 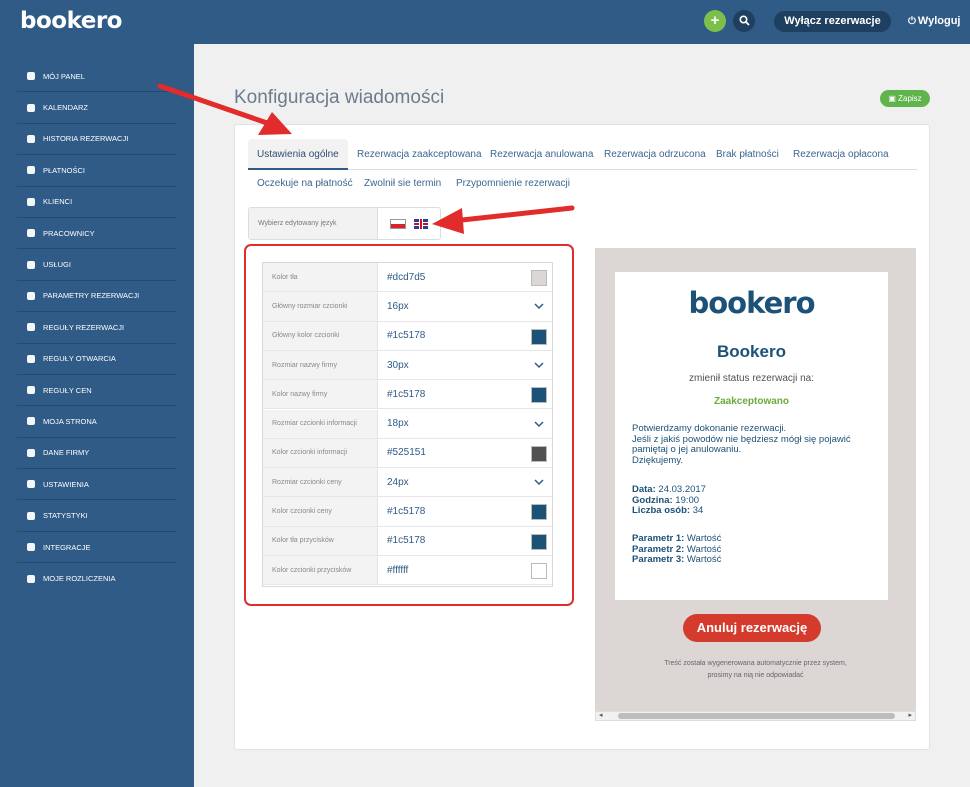 What do you see at coordinates (658, 549) in the screenshot?
I see `param-label: Parametr 2:` at bounding box center [658, 549].